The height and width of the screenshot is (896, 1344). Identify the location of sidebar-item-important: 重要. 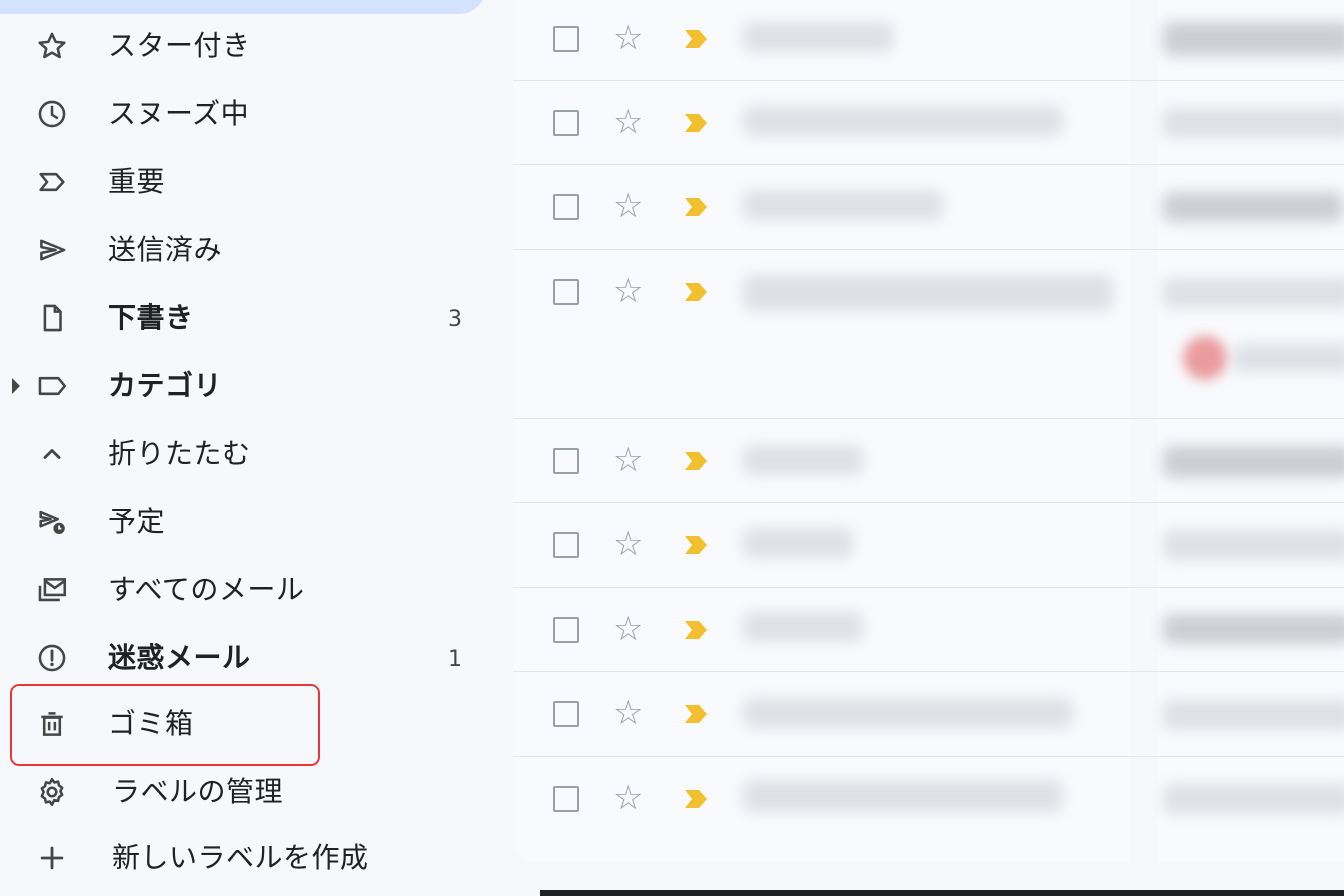
(250, 182).